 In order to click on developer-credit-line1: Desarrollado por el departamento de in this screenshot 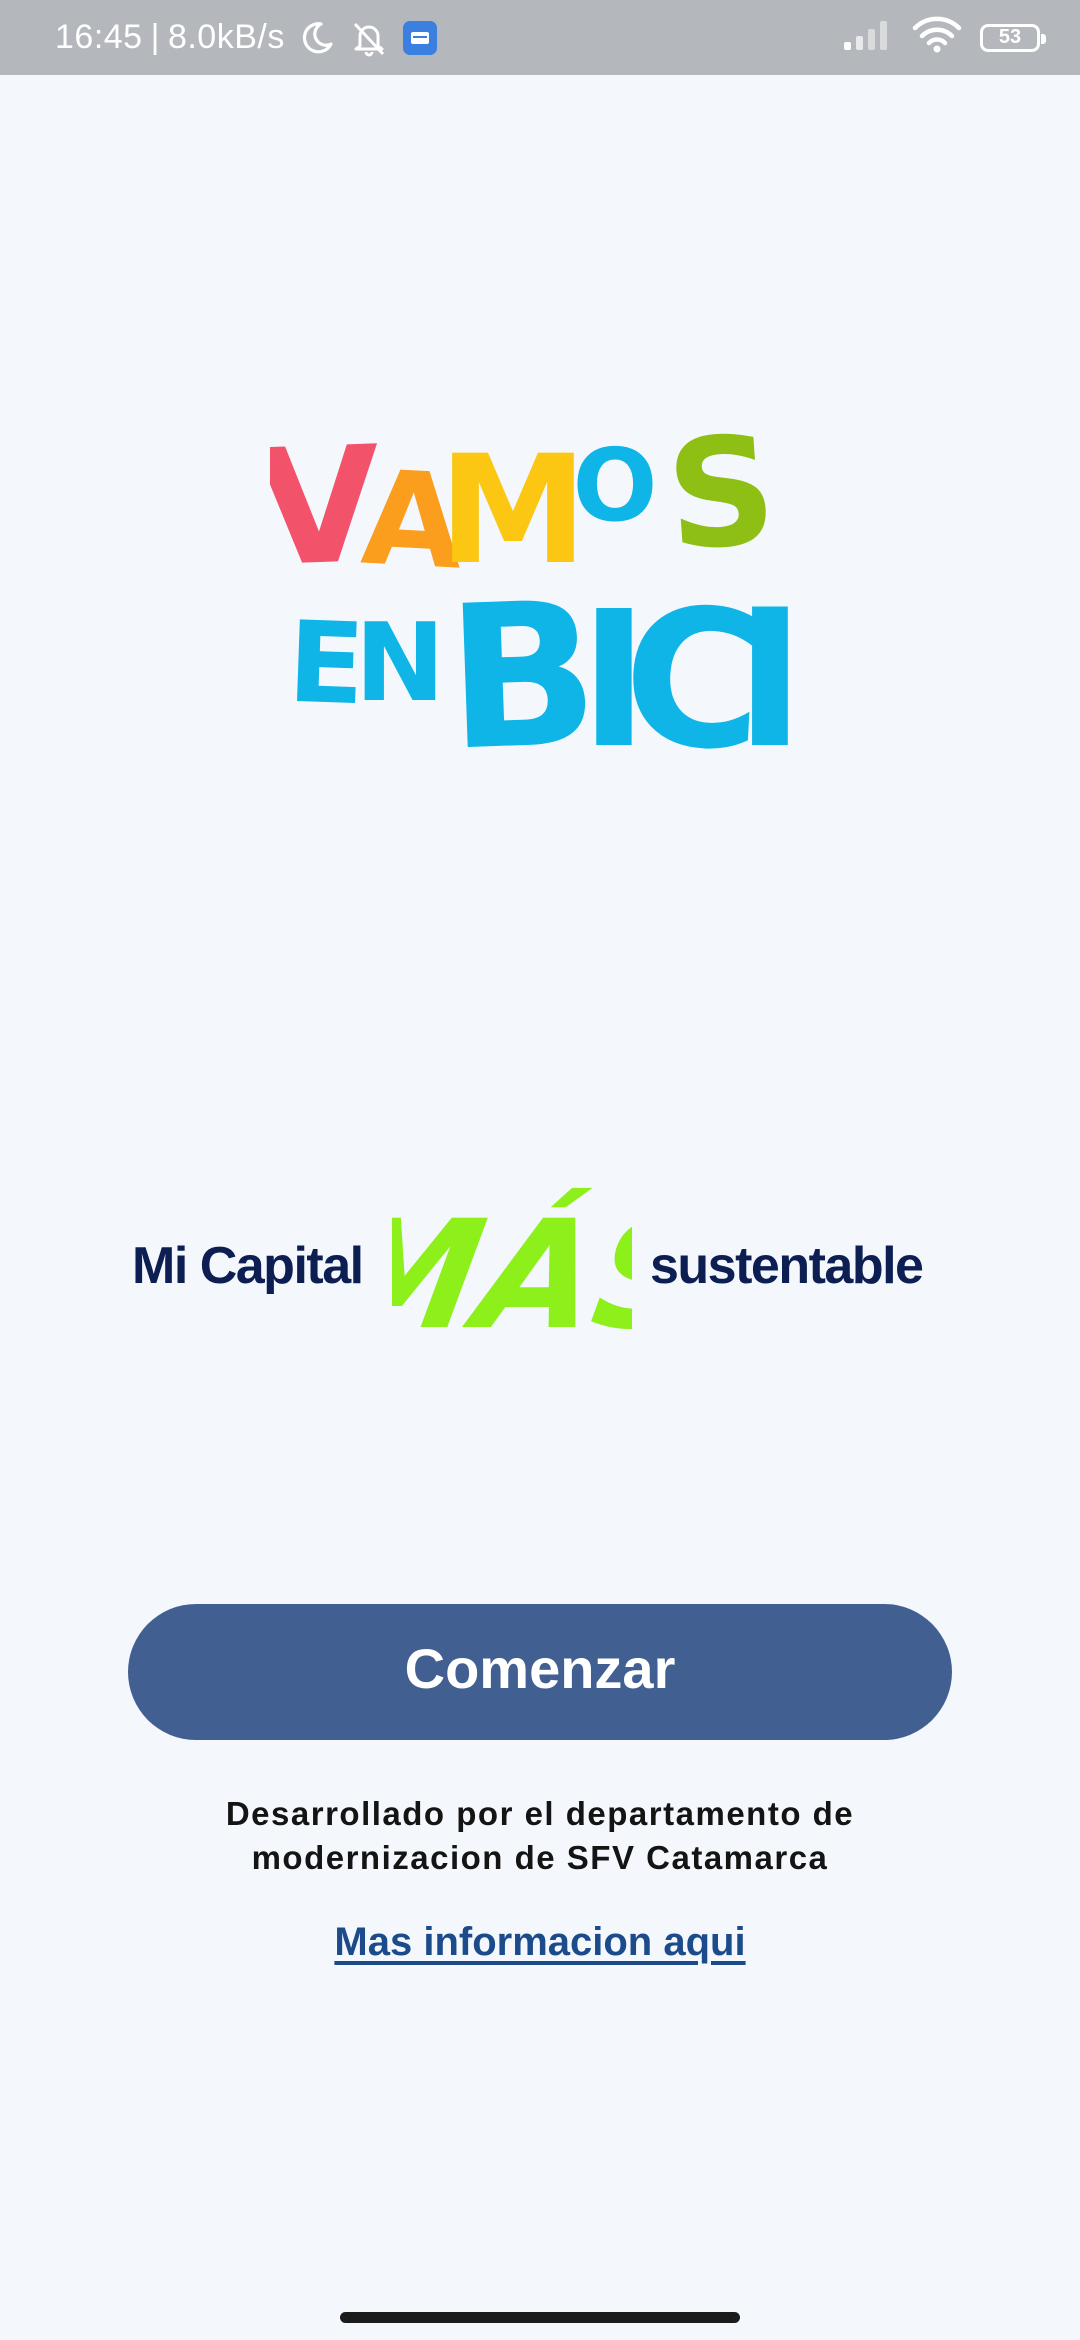, I will do `click(540, 1813)`.